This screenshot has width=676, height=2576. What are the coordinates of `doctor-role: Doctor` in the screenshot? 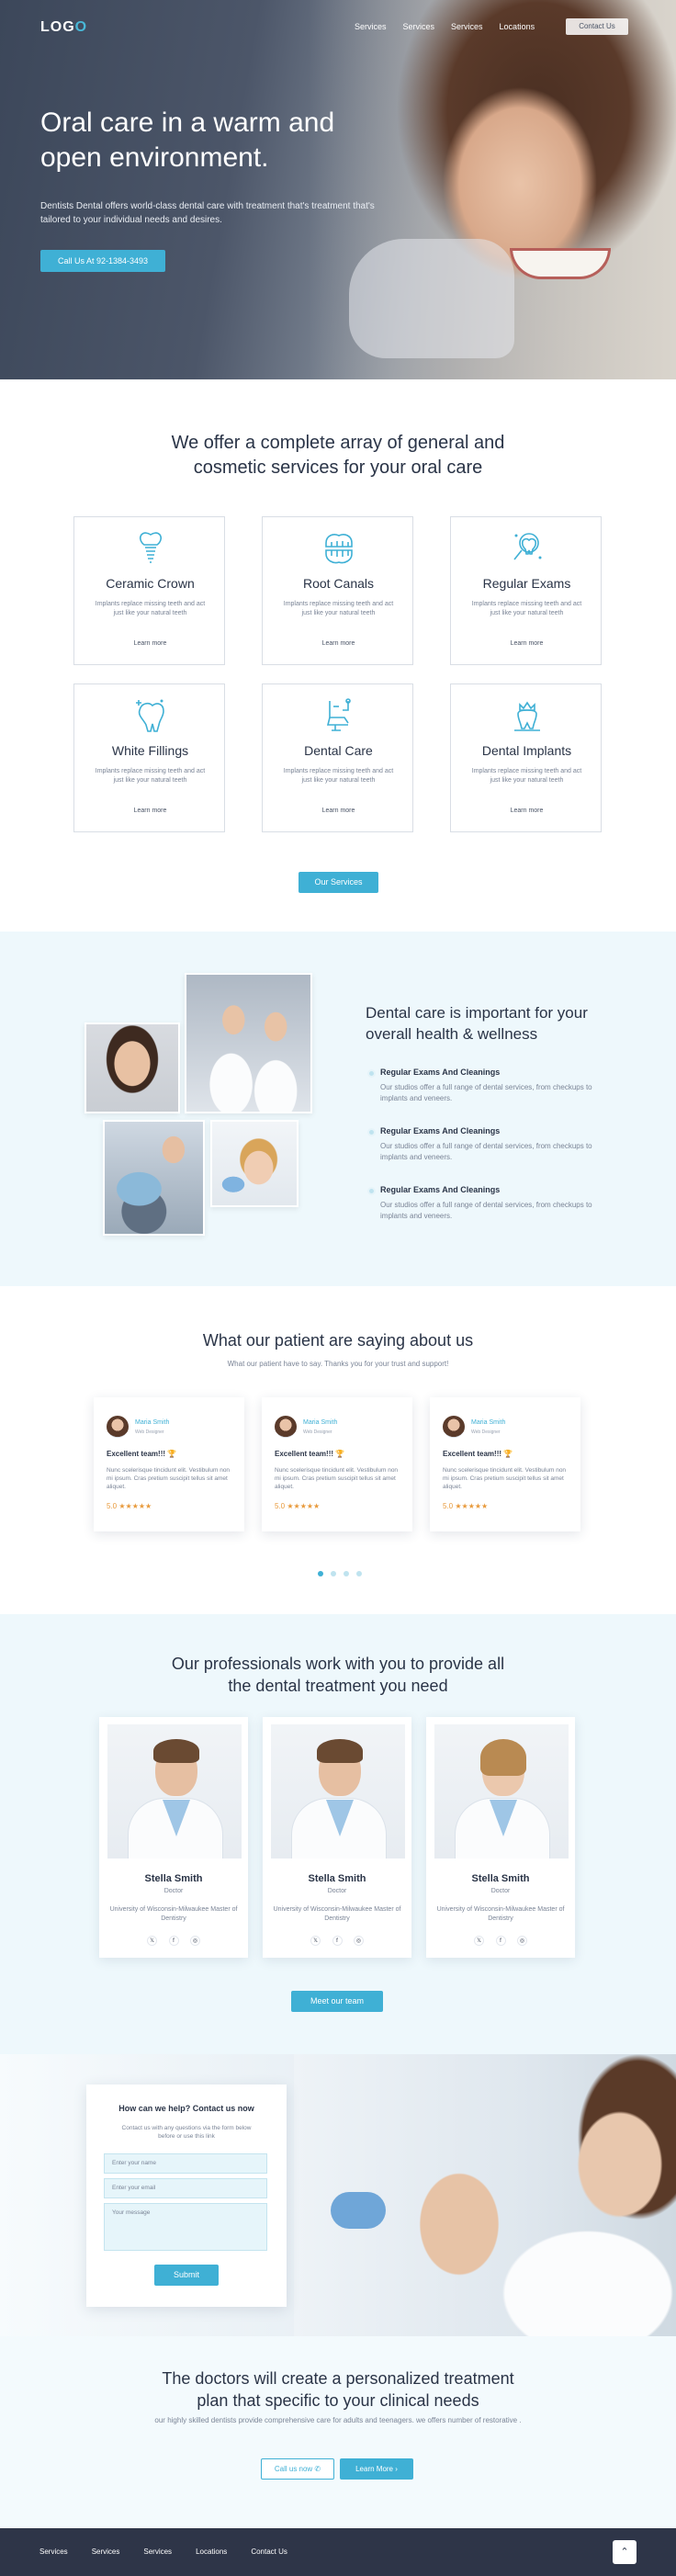 It's located at (337, 1891).